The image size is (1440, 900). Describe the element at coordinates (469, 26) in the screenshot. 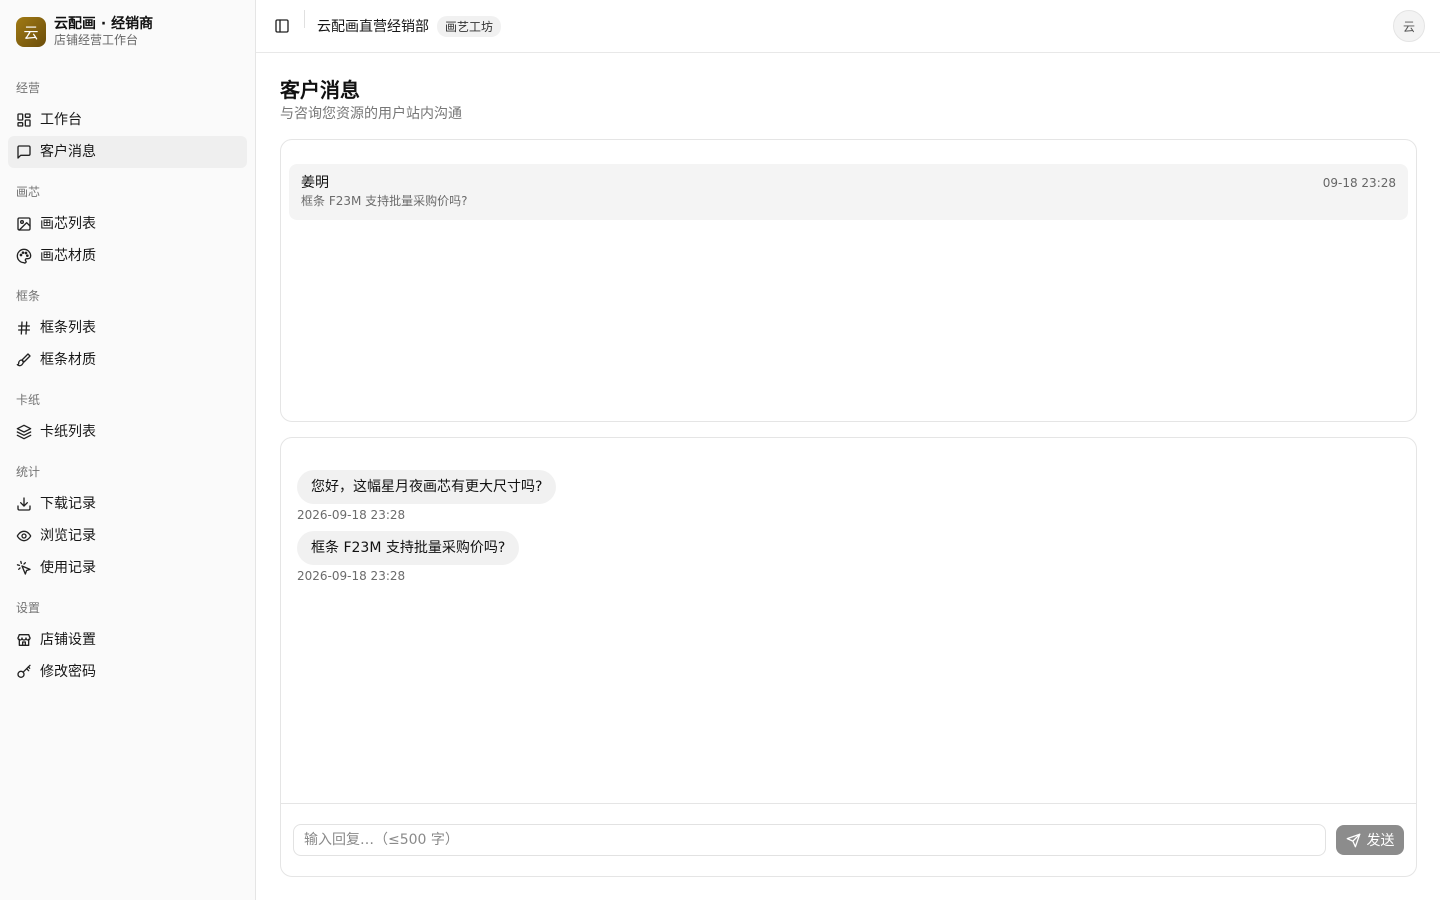

I see `shop-tag-badge: 画艺工坊` at that location.